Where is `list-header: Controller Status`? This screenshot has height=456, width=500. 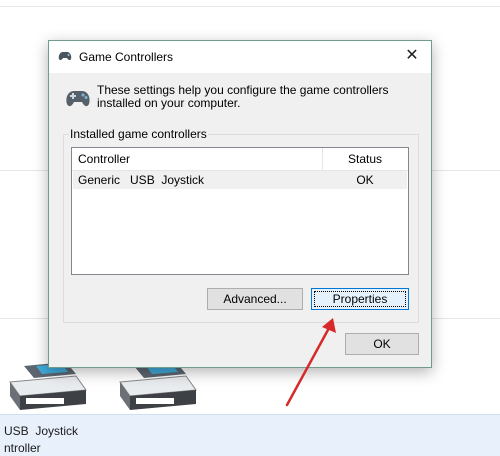
list-header: Controller Status is located at coordinates (240, 159).